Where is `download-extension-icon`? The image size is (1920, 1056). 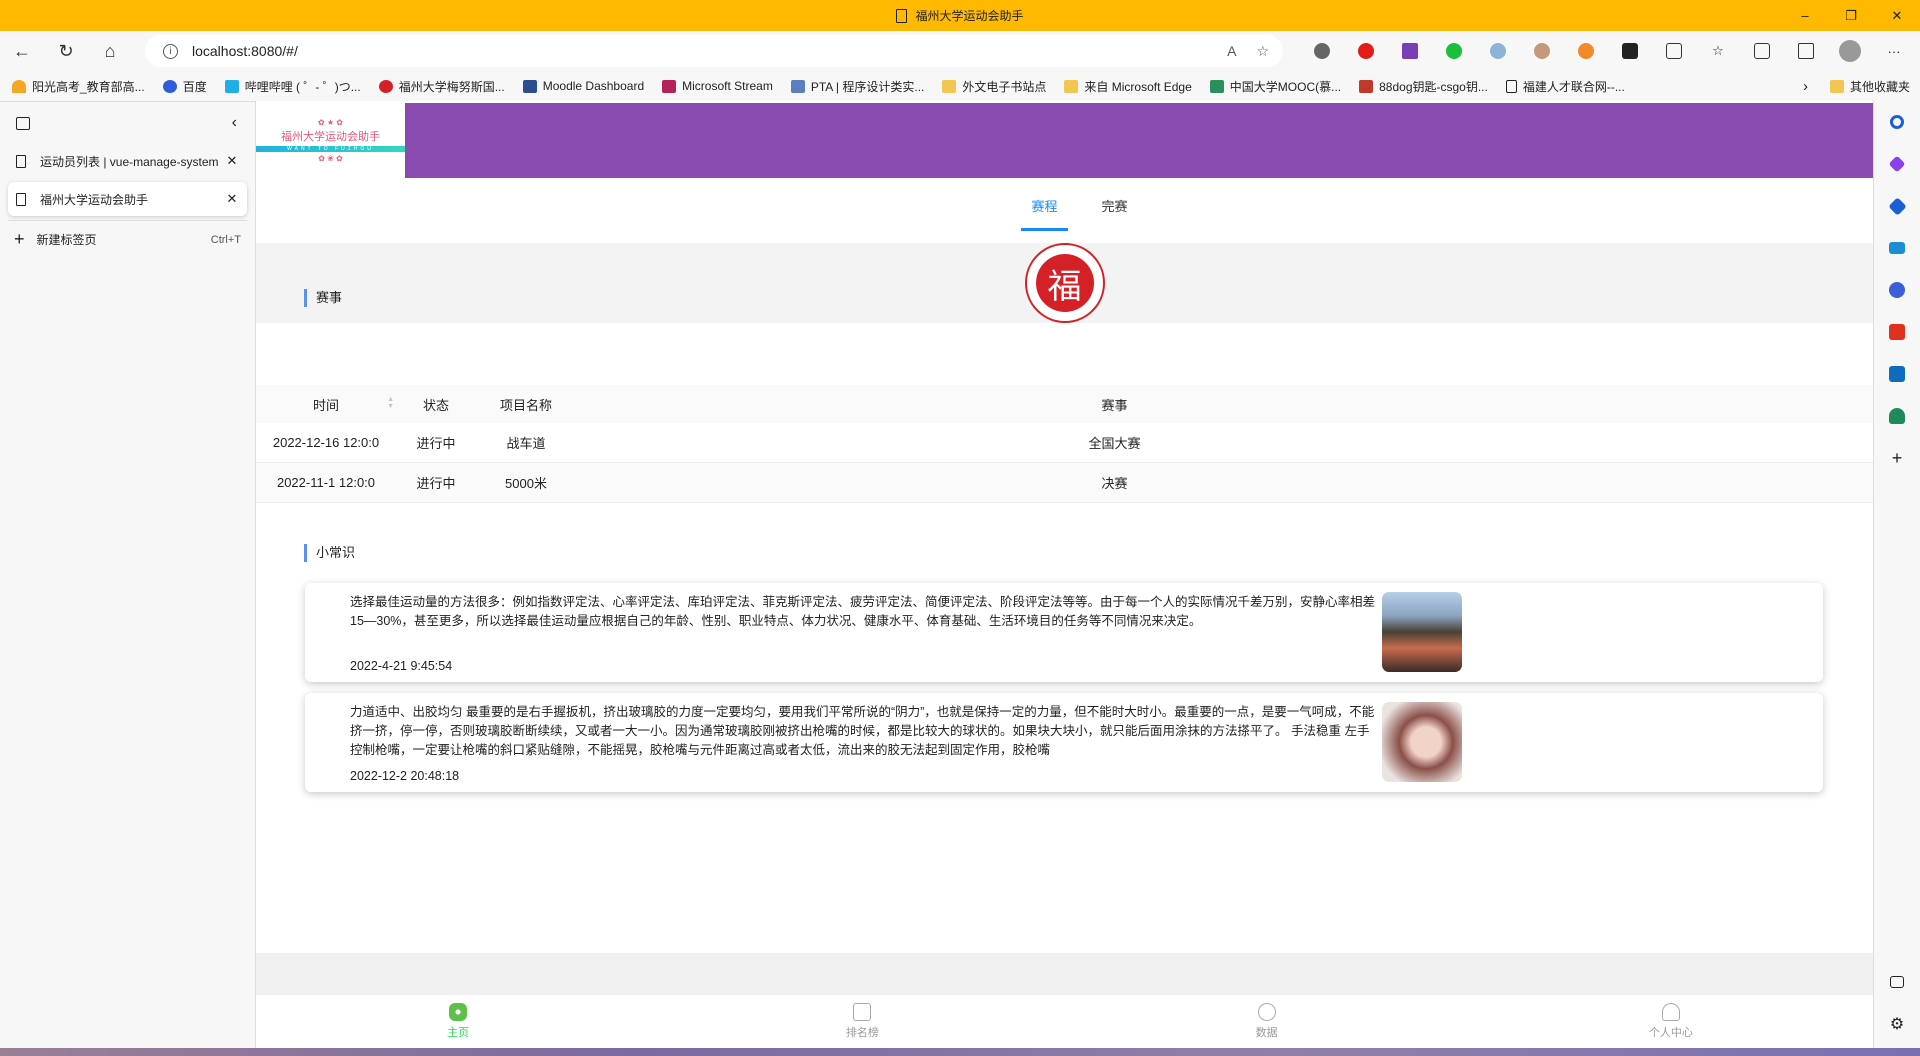
download-extension-icon is located at coordinates (1498, 51).